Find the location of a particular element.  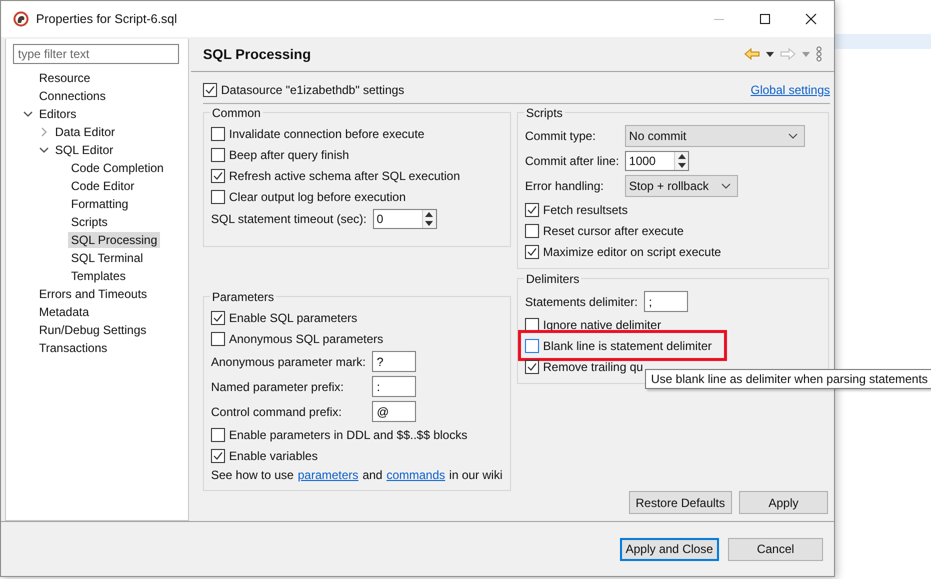

dialog-button: Cancel is located at coordinates (775, 549).